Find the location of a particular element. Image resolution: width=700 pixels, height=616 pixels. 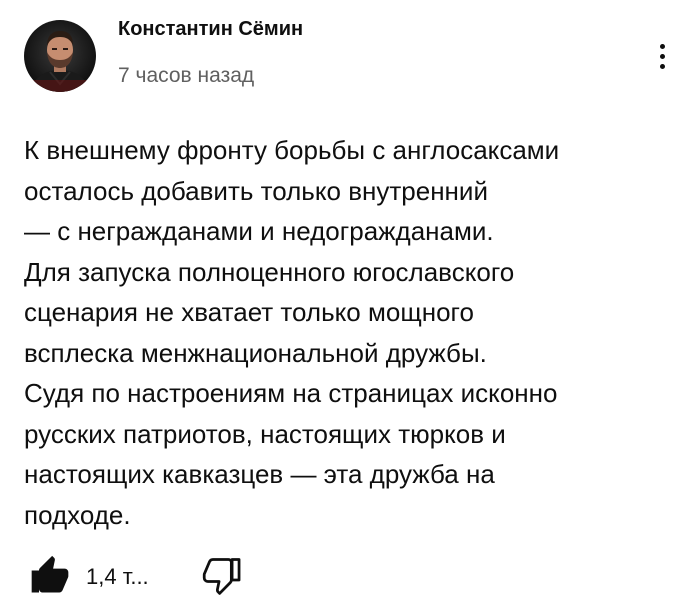

more-options-button is located at coordinates (662, 56).